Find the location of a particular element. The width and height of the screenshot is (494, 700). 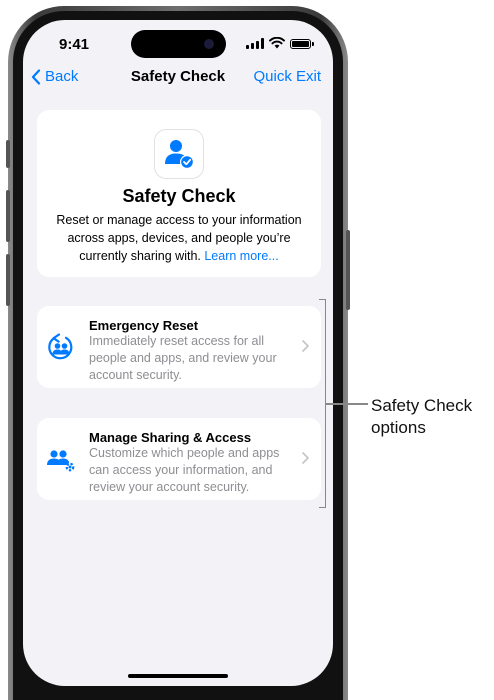

callout-label: Safety Check options is located at coordinates (421, 417).